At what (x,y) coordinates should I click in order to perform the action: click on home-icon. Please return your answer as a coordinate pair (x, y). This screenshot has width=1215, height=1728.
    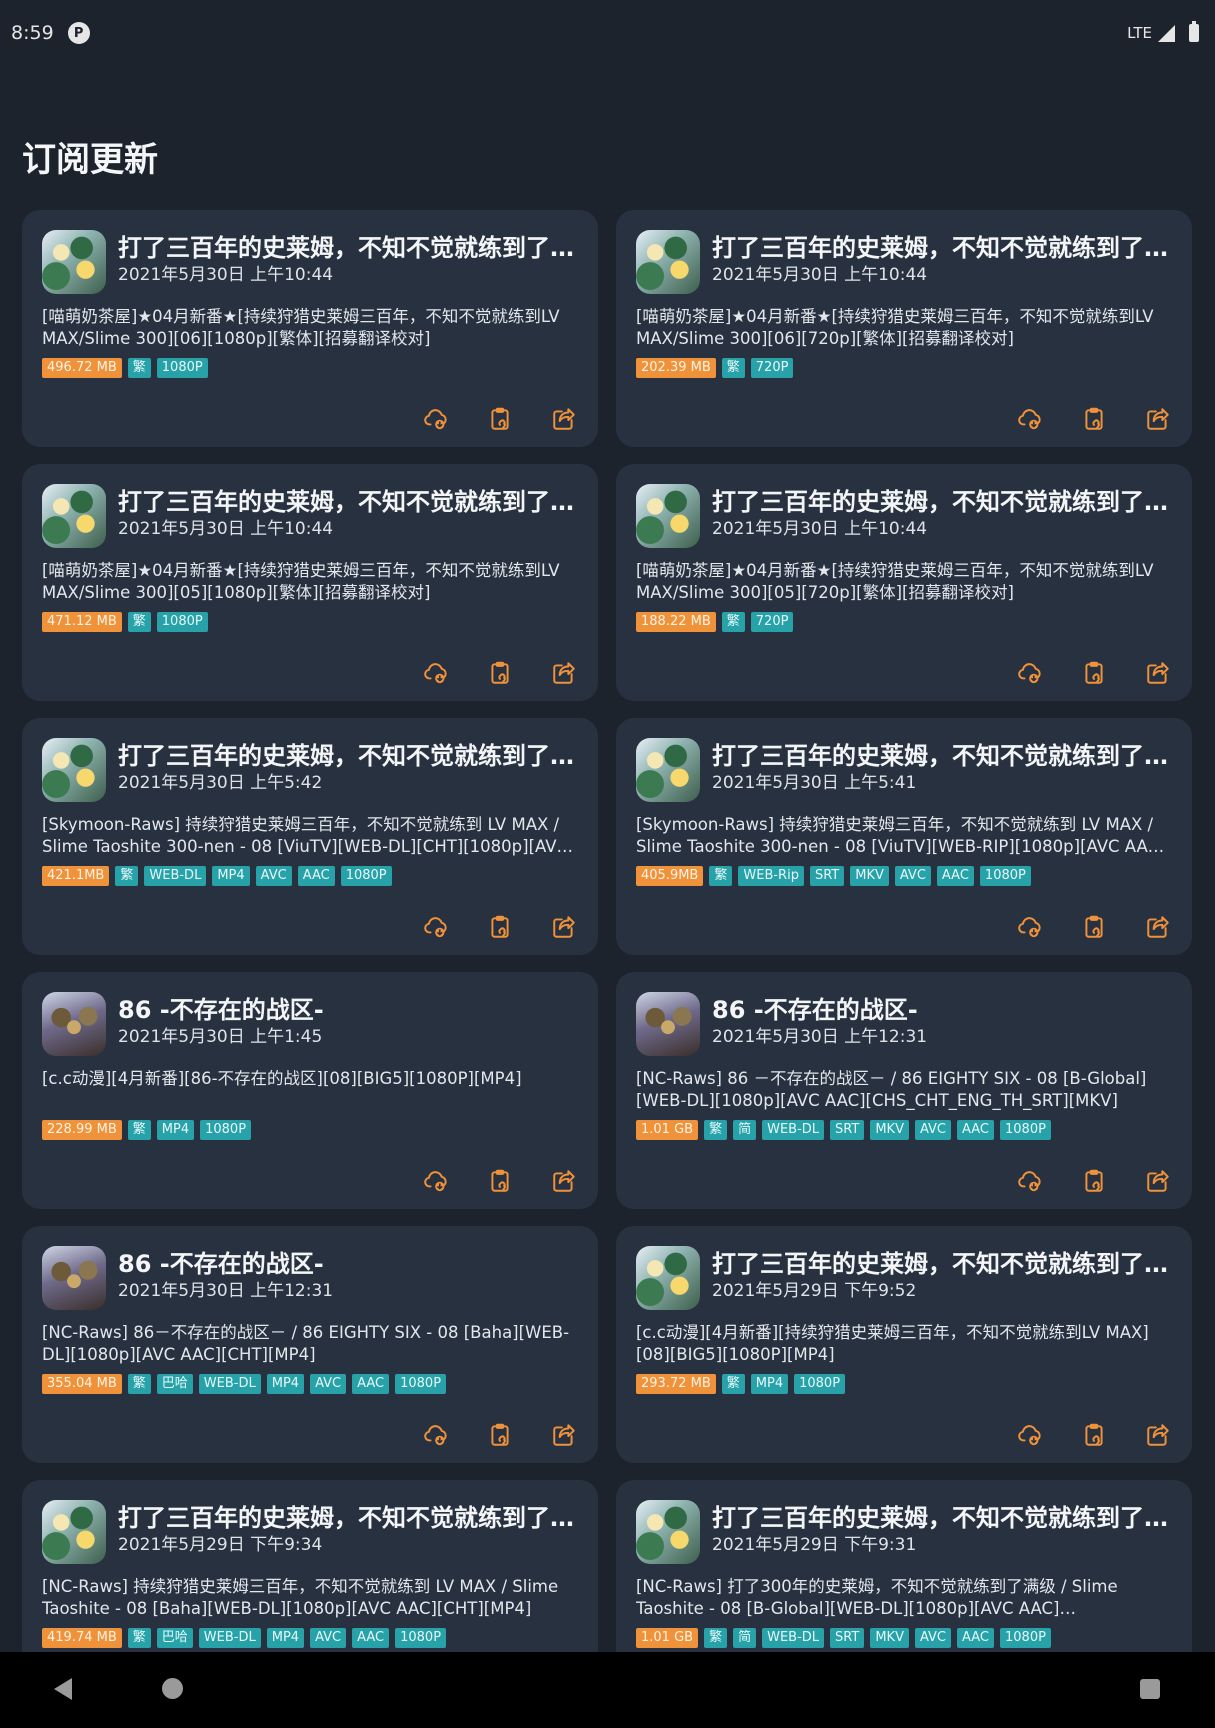
    Looking at the image, I should click on (172, 1688).